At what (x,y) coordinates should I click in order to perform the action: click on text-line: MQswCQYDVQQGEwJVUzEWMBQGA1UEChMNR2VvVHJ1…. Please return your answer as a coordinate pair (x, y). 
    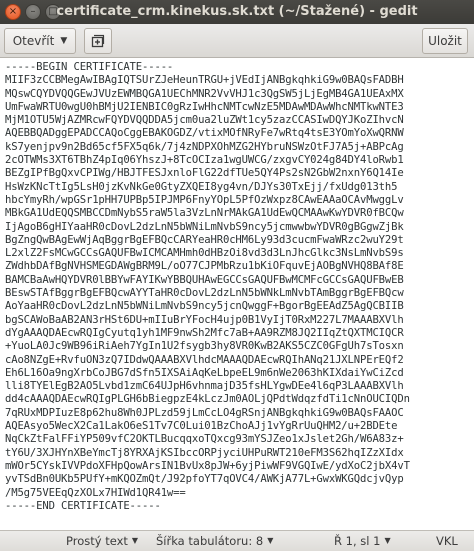
    Looking at the image, I should click on (204, 93).